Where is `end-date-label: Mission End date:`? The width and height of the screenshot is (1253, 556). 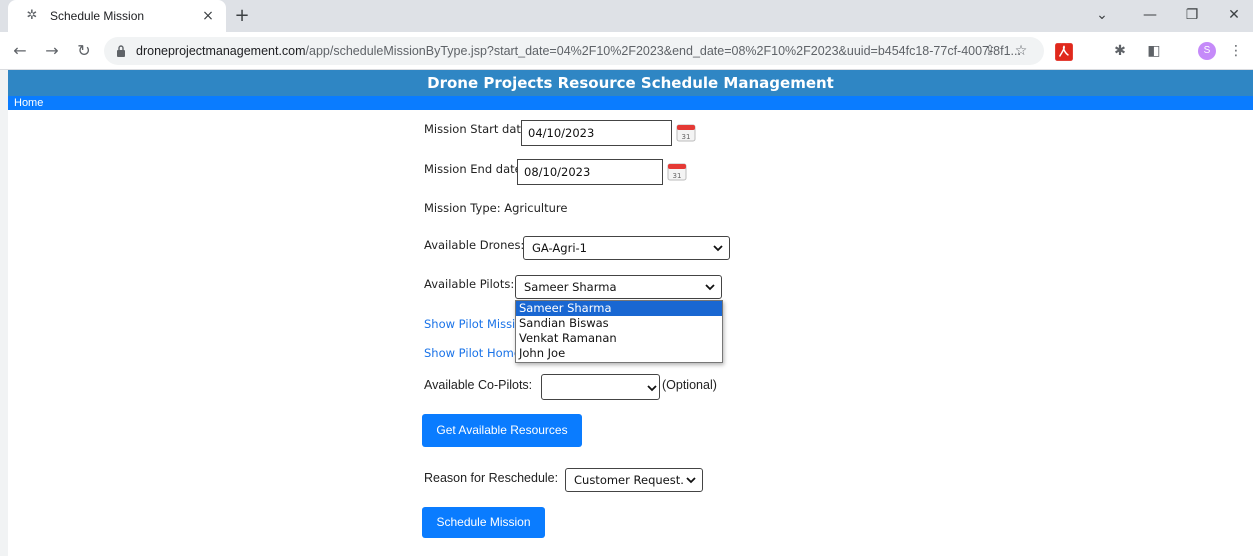
end-date-label: Mission End date: is located at coordinates (475, 169).